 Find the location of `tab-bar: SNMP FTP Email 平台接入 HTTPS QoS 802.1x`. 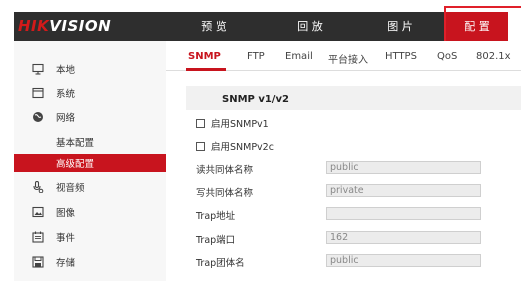

tab-bar: SNMP FTP Email 平台接入 HTTPS QoS 802.1x is located at coordinates (343, 56).